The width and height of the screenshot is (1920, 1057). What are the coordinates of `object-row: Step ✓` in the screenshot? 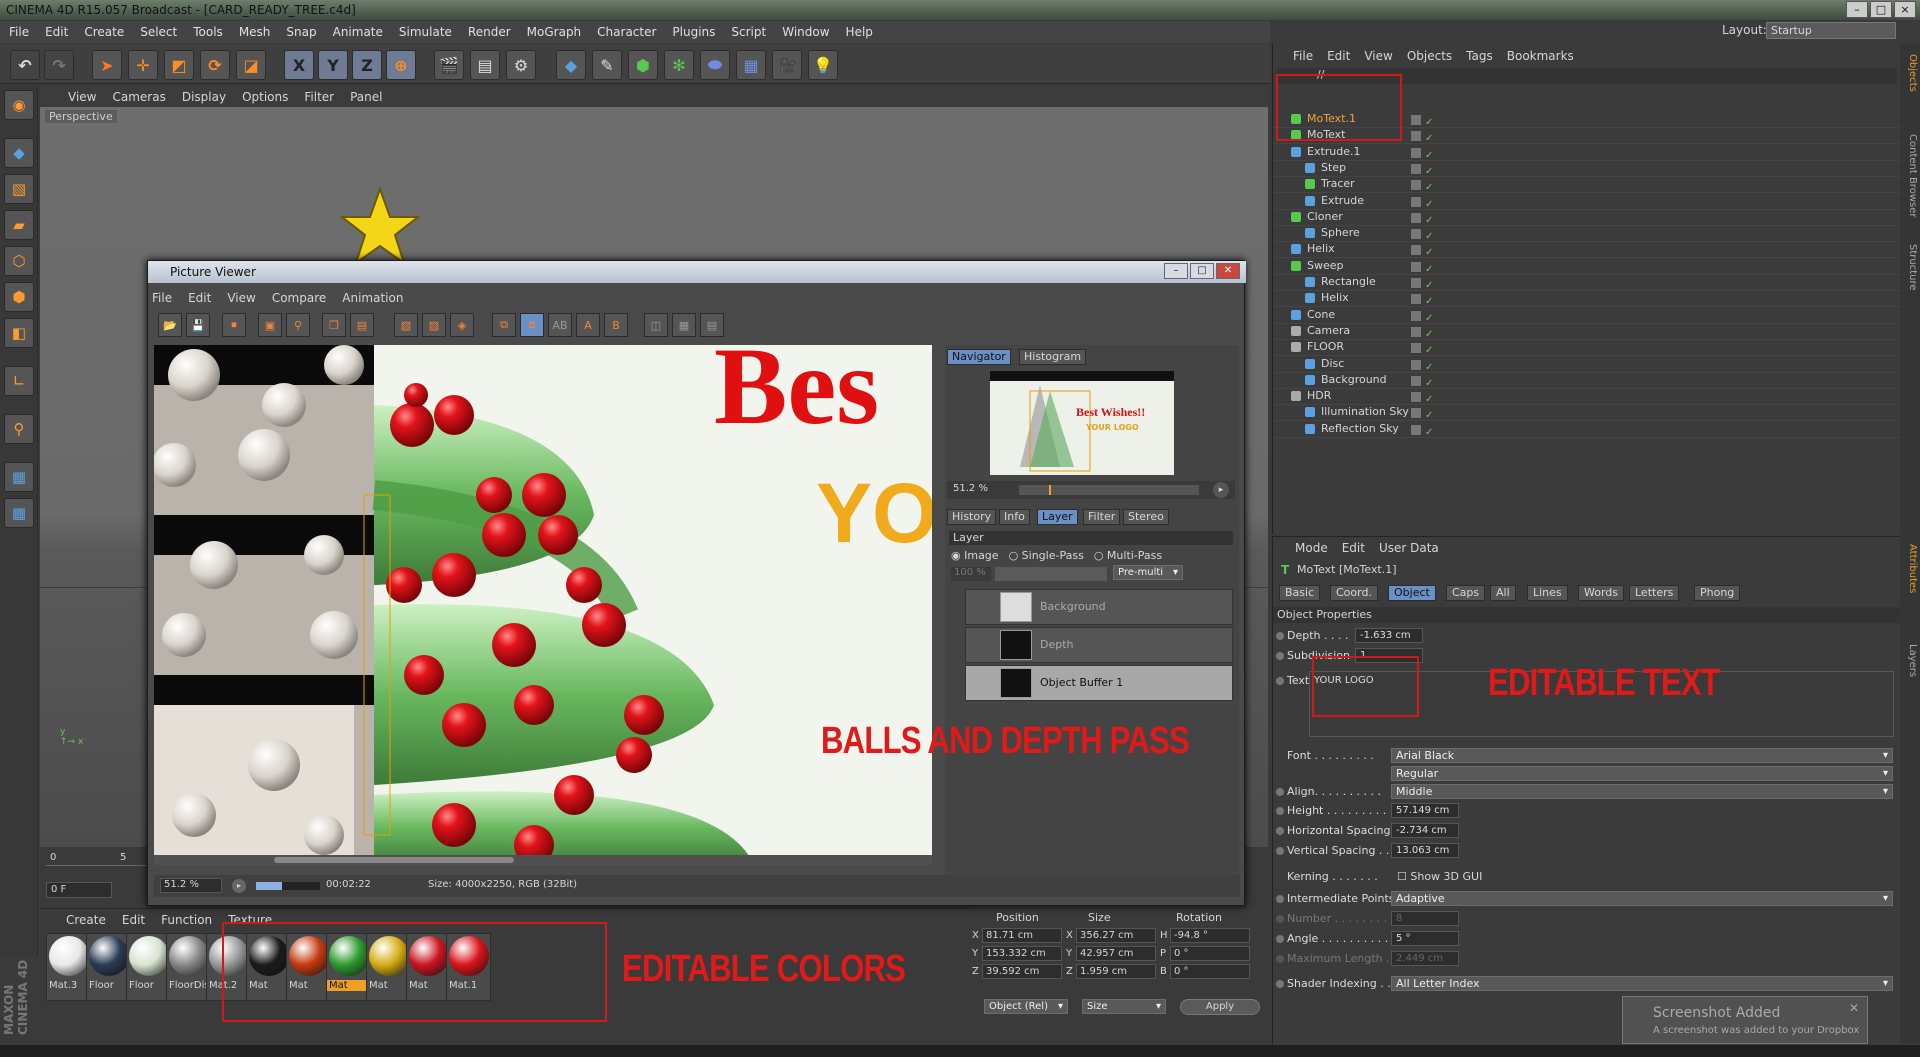 It's located at (1587, 168).